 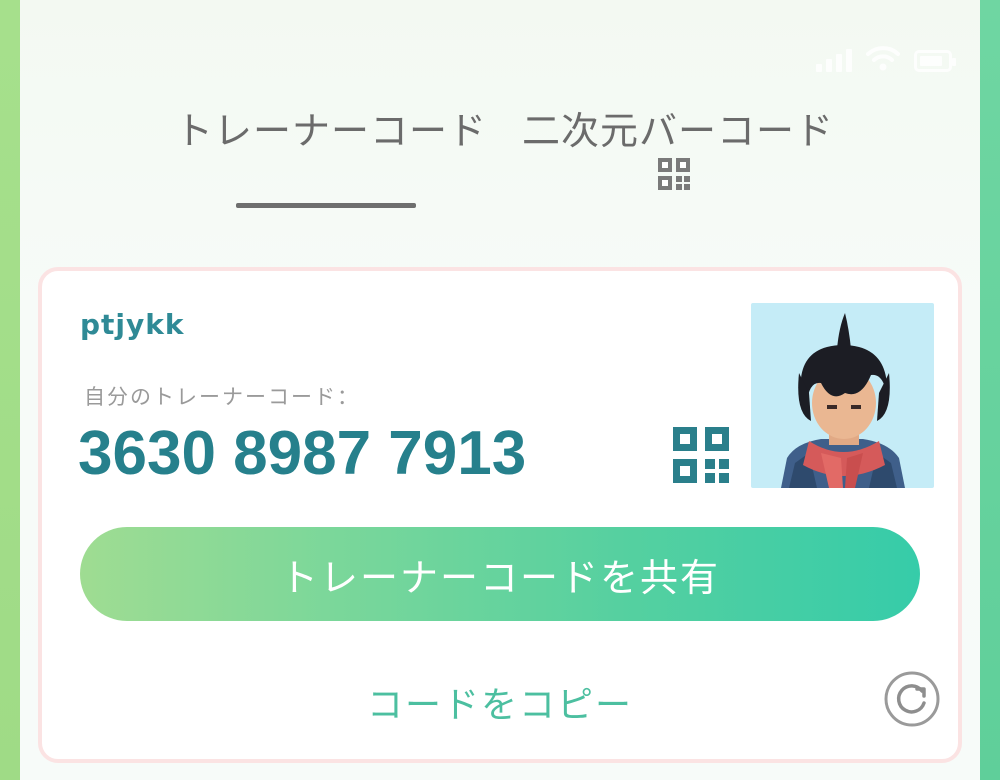 I want to click on share-trainer-code-button: トレーナーコードを共有, so click(x=500, y=574).